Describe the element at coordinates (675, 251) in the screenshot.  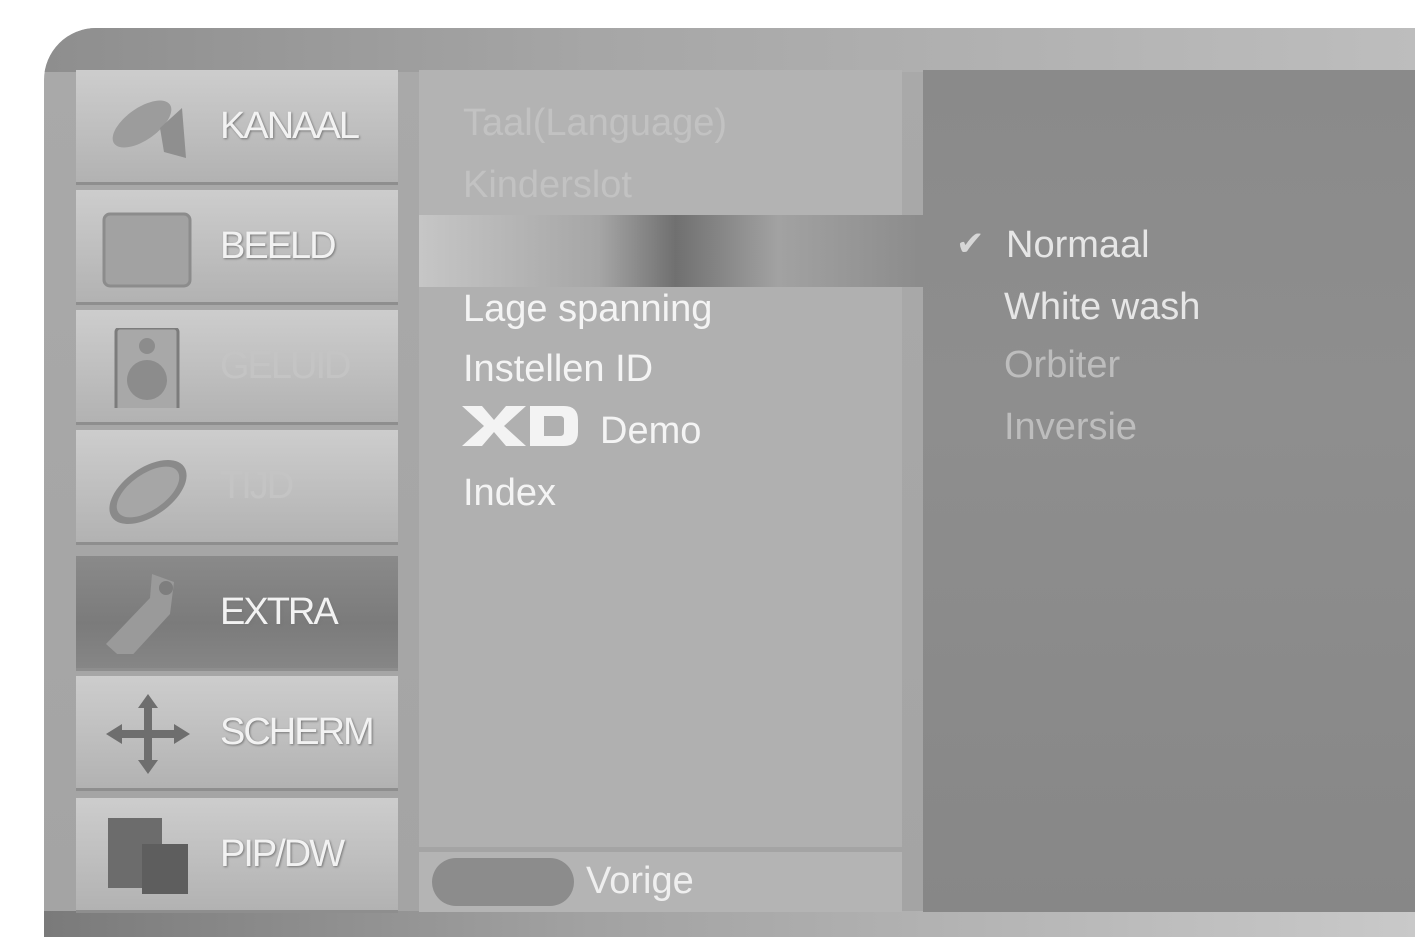
I see `submenu-highlight-bar` at that location.